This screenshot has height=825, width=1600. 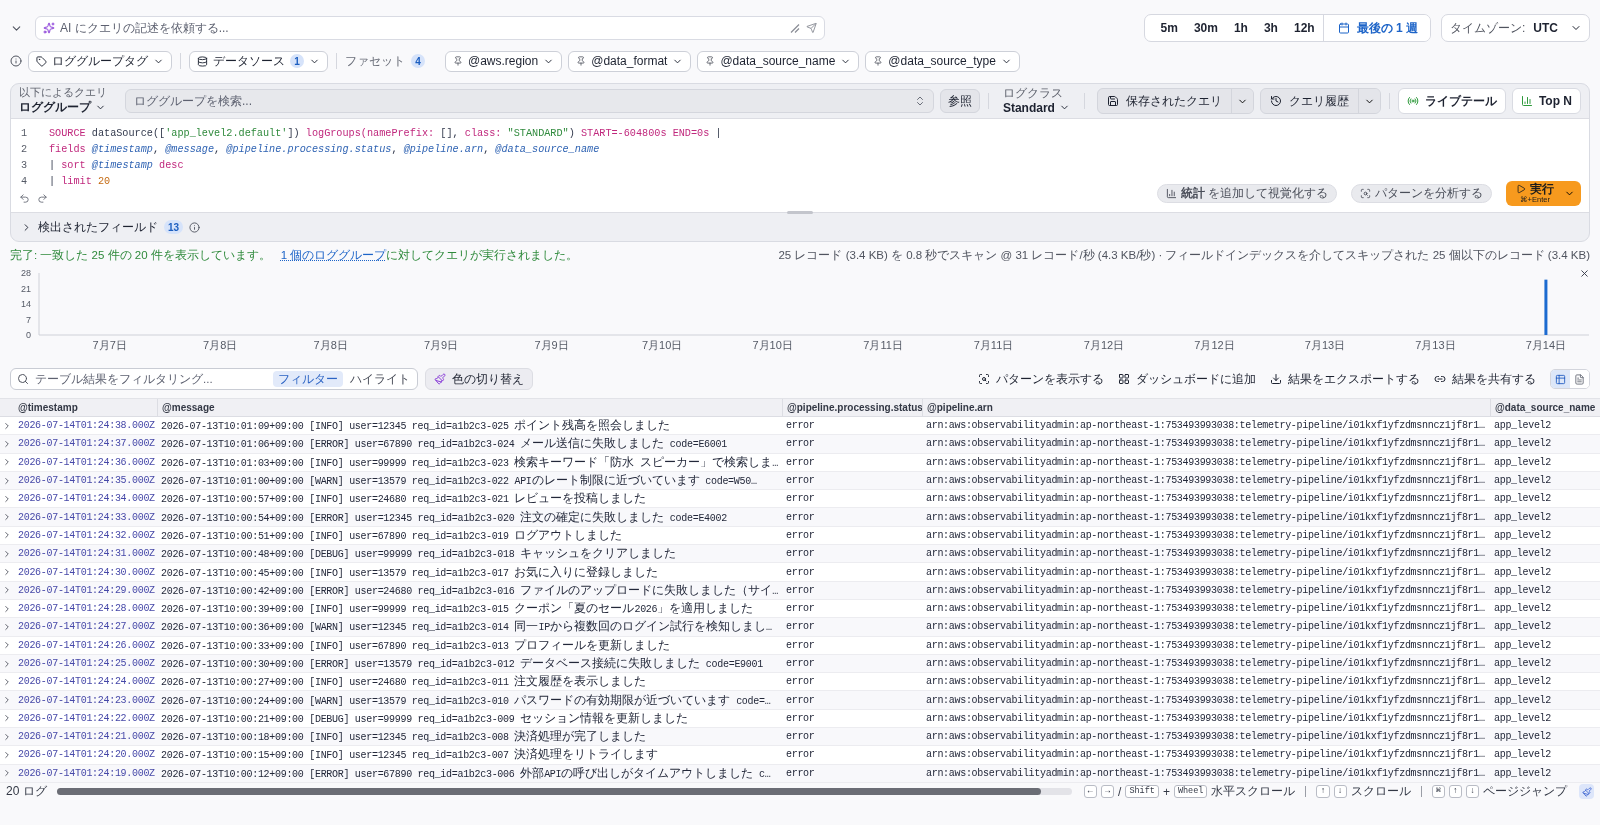 I want to click on color-toggle-button: 色の切り替え, so click(x=479, y=379).